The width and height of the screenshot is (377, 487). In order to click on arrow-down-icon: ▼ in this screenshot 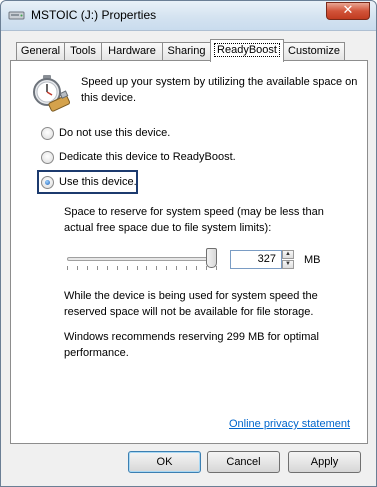, I will do `click(288, 264)`.